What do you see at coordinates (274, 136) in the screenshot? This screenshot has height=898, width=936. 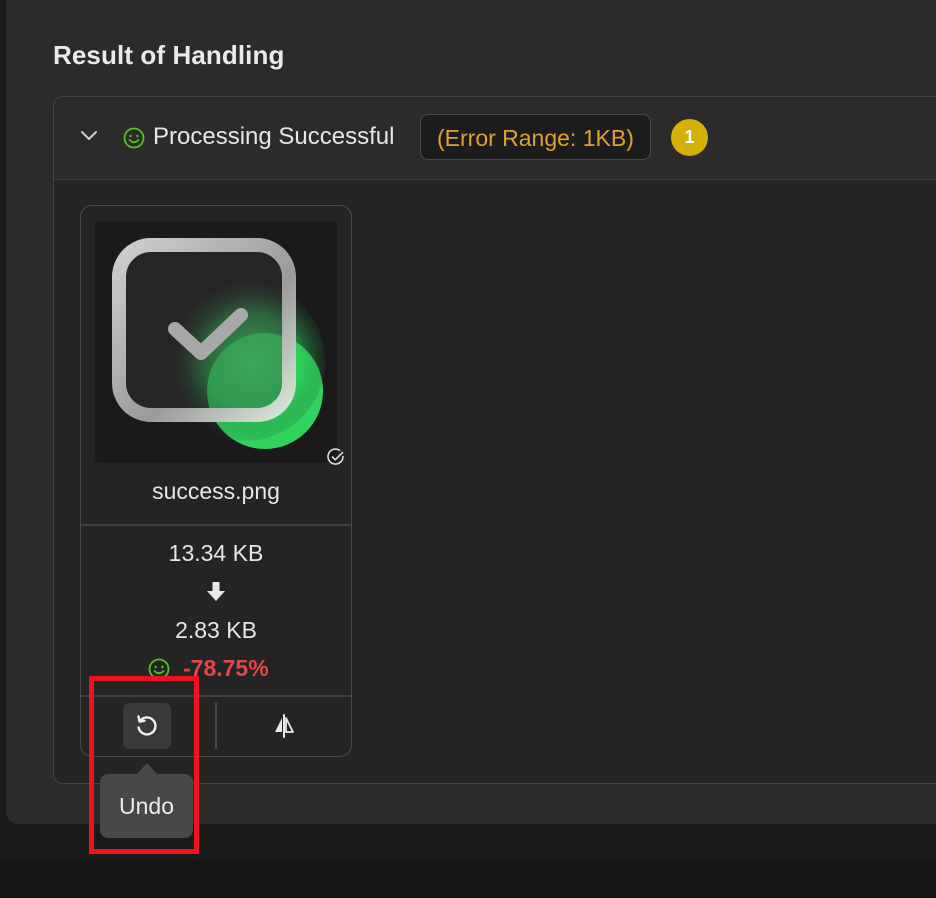 I see `group-status-label: Processing Successful` at bounding box center [274, 136].